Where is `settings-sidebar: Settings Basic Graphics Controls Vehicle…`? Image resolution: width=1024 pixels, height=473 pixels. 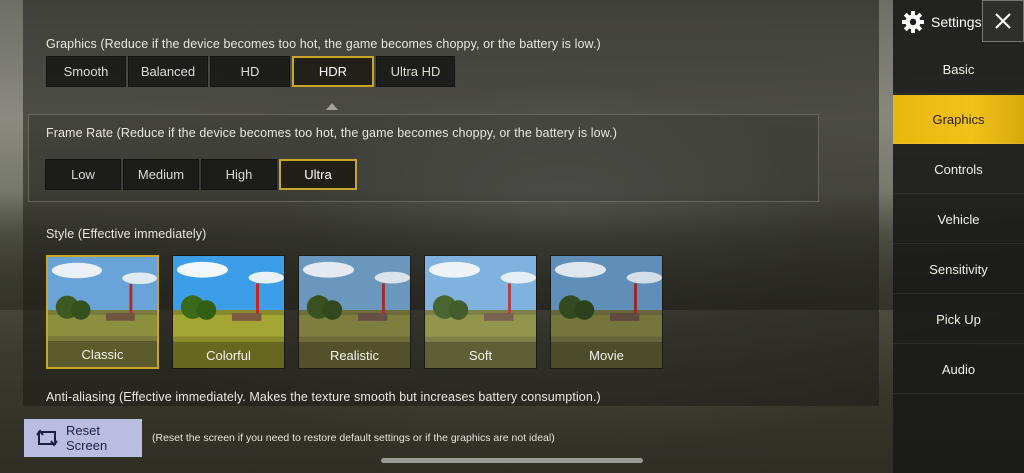 settings-sidebar: Settings Basic Graphics Controls Vehicle… is located at coordinates (958, 236).